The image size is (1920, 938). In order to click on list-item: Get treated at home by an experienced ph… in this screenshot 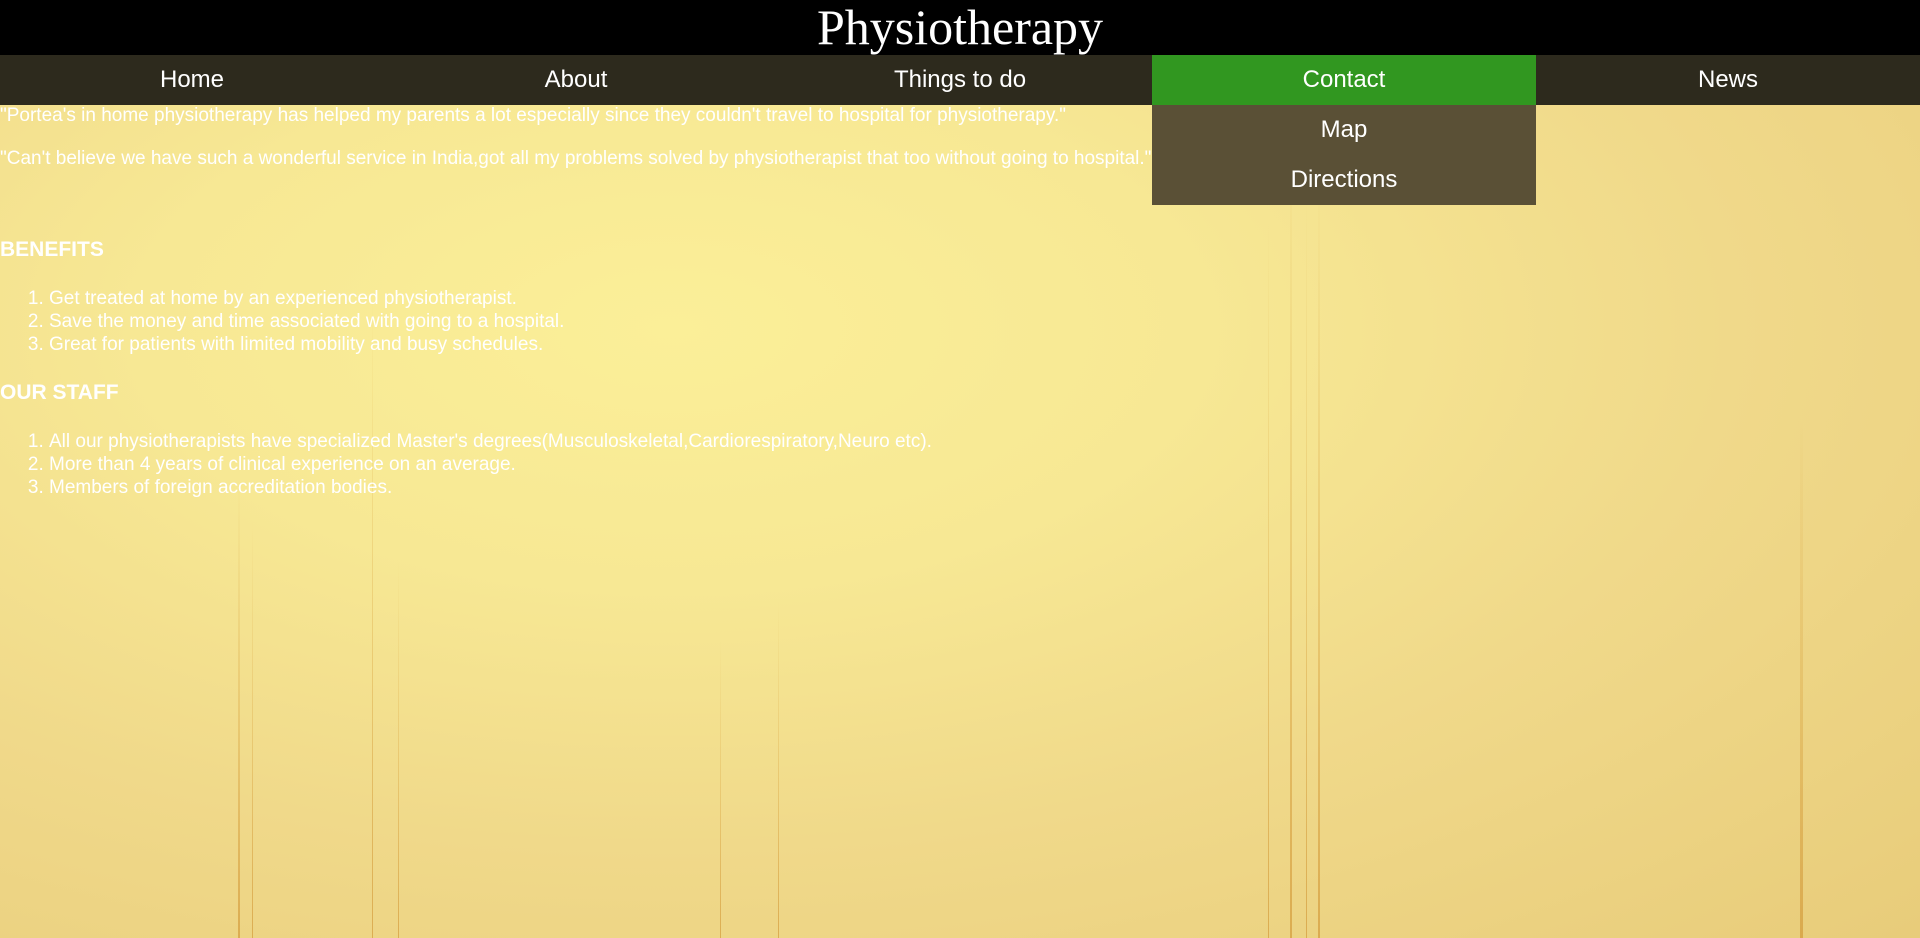, I will do `click(306, 298)`.